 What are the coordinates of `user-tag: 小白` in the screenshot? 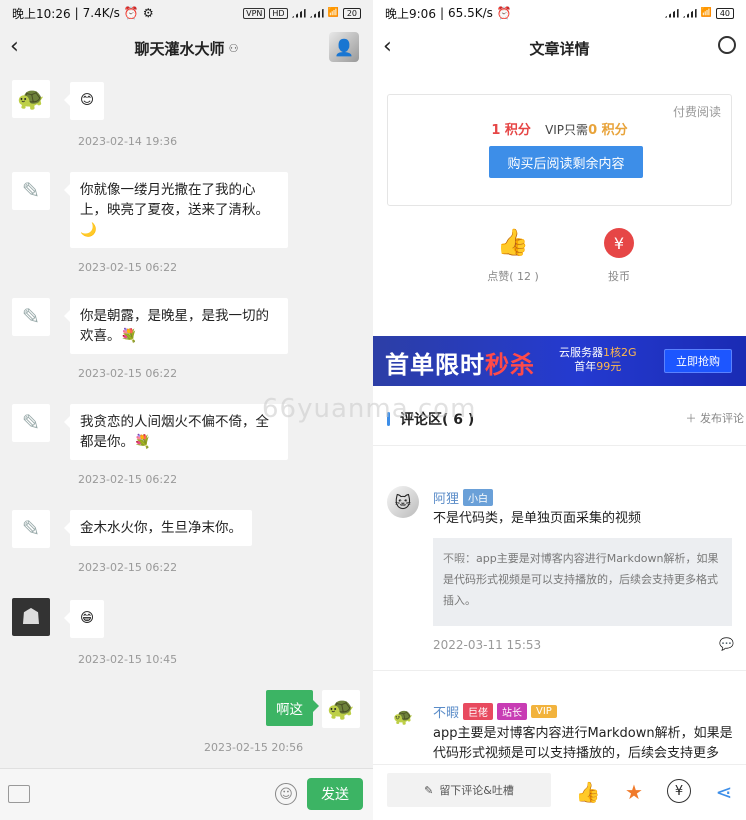 It's located at (478, 497).